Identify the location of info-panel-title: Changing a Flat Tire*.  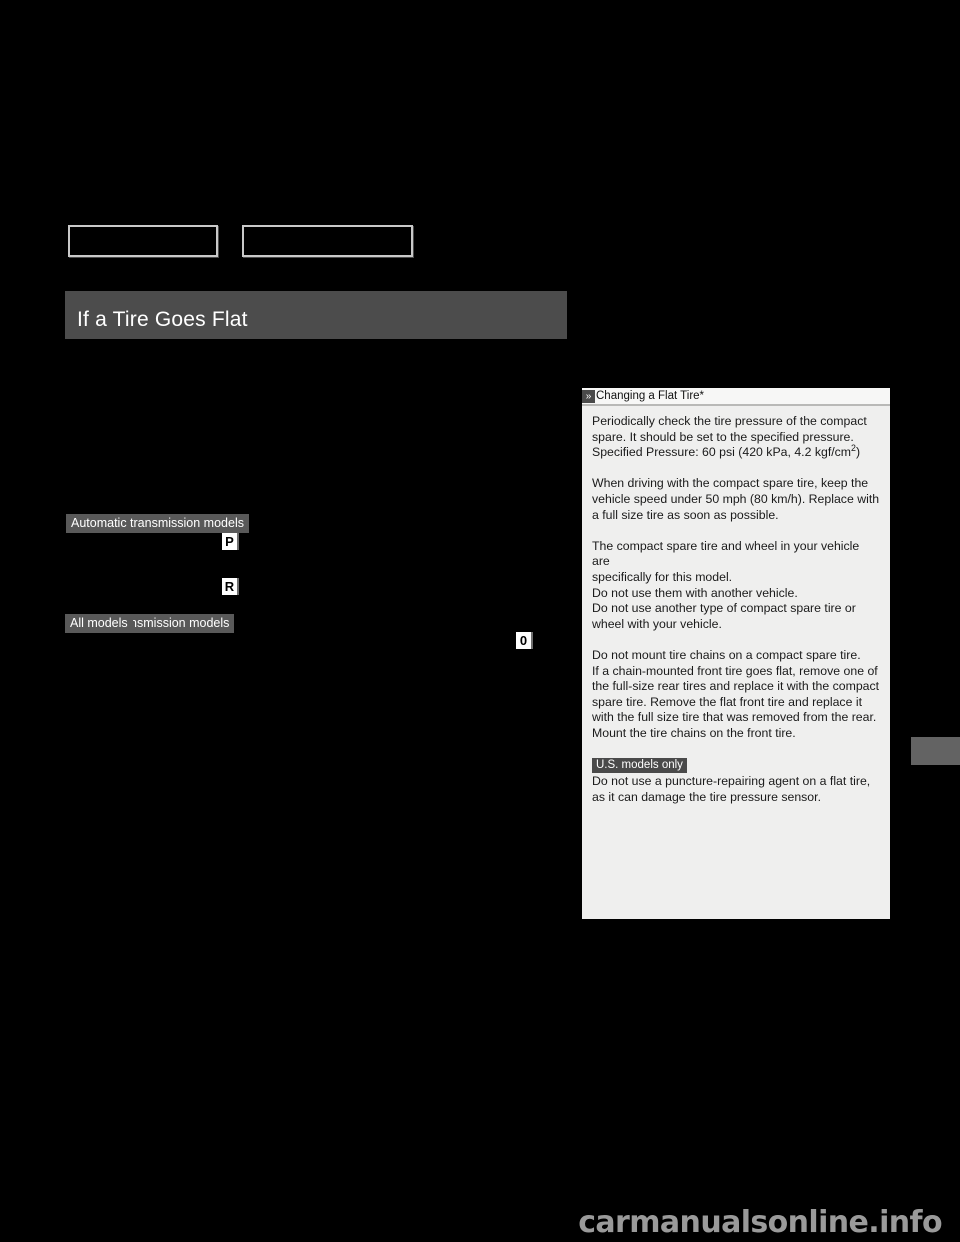
(650, 396).